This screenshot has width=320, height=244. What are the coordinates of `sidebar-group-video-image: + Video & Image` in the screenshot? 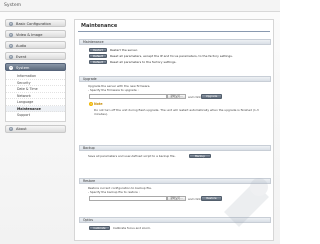 It's located at (35, 34).